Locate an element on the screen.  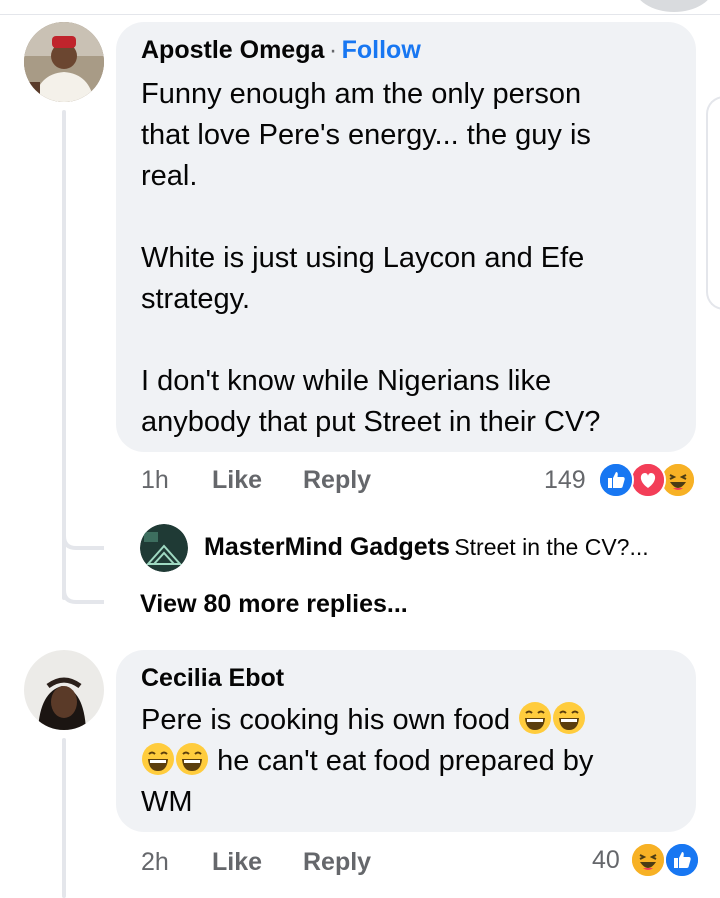
reaction-count: 40 is located at coordinates (606, 860).